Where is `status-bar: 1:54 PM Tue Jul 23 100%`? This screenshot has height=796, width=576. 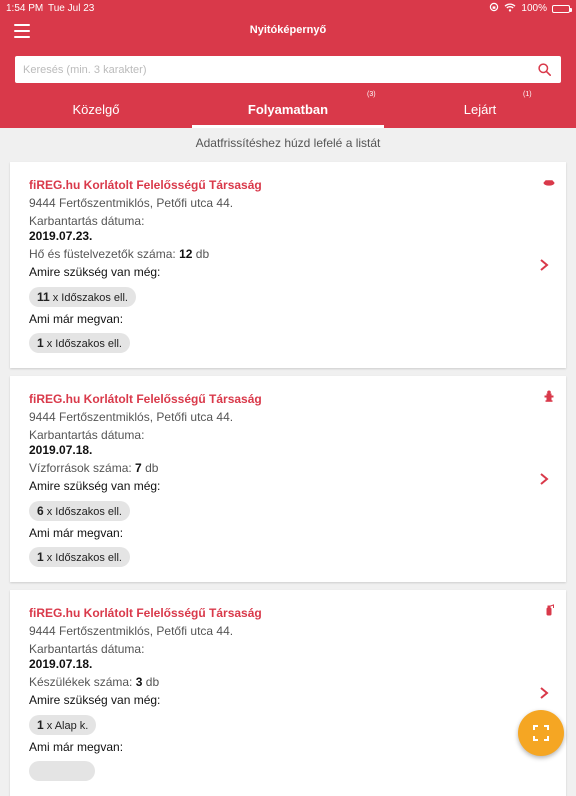
status-bar: 1:54 PM Tue Jul 23 100% is located at coordinates (288, 8).